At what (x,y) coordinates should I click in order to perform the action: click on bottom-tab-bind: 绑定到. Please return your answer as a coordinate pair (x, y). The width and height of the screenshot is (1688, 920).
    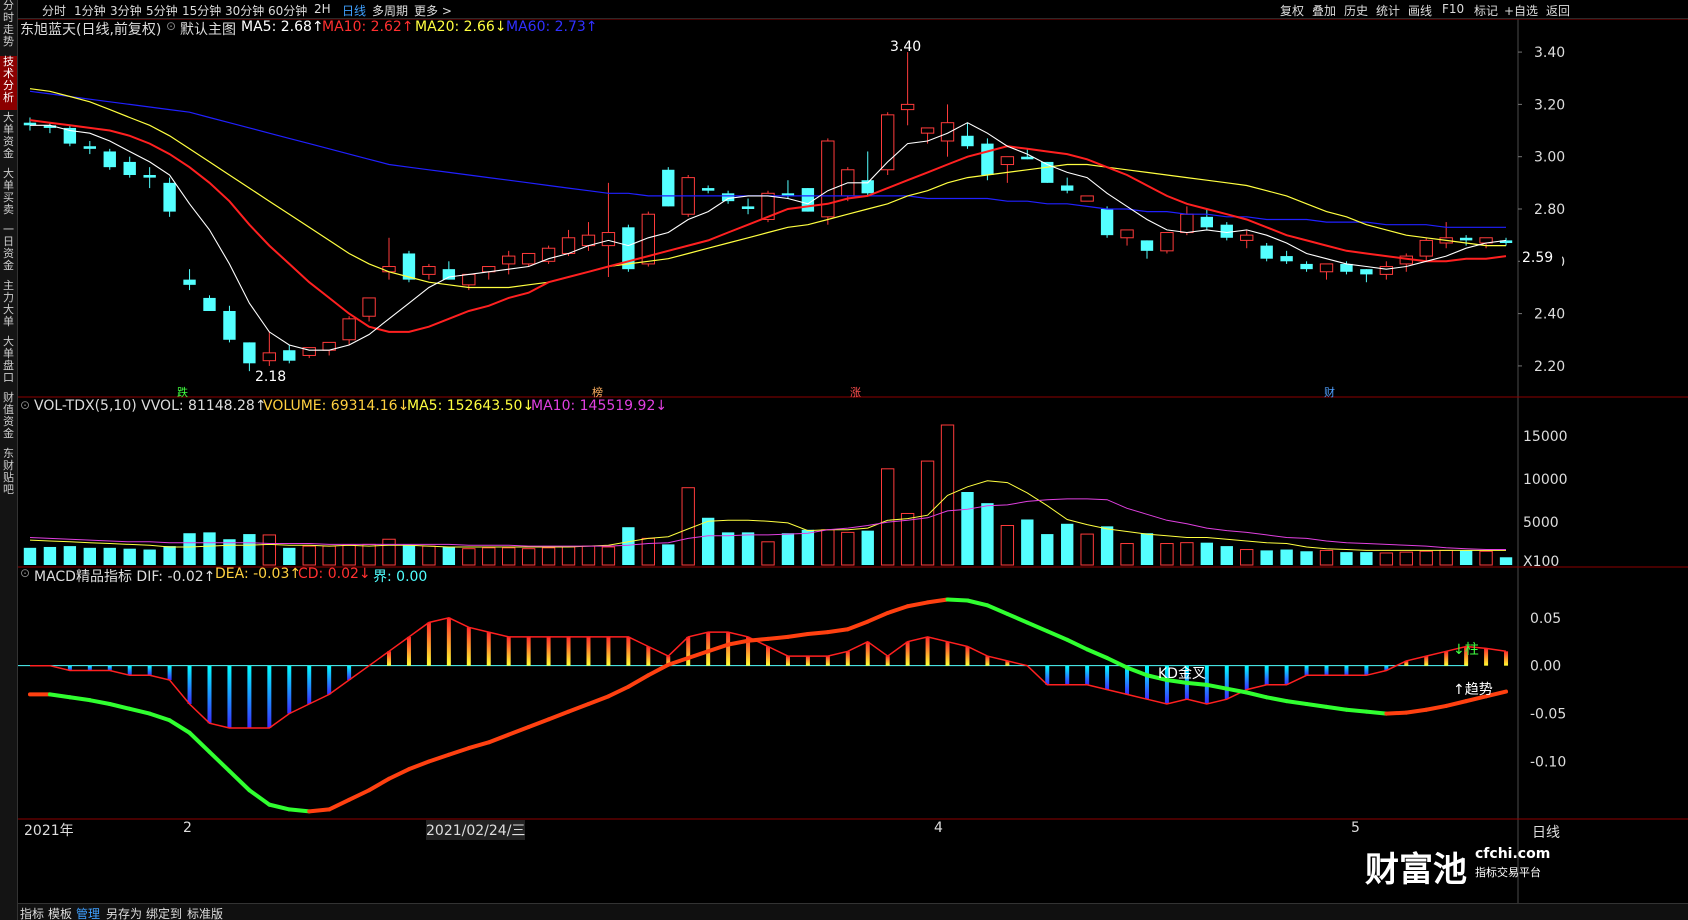
    Looking at the image, I should click on (164, 912).